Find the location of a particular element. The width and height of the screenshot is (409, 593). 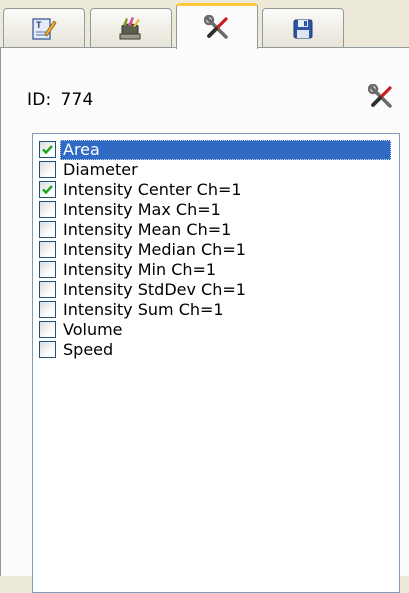

list-item: Intensity Min Ch=1 is located at coordinates (215, 270).